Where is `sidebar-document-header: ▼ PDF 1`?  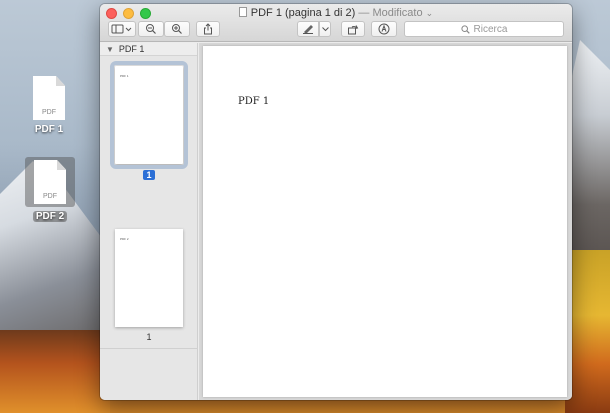
sidebar-document-header: ▼ PDF 1 is located at coordinates (148, 49).